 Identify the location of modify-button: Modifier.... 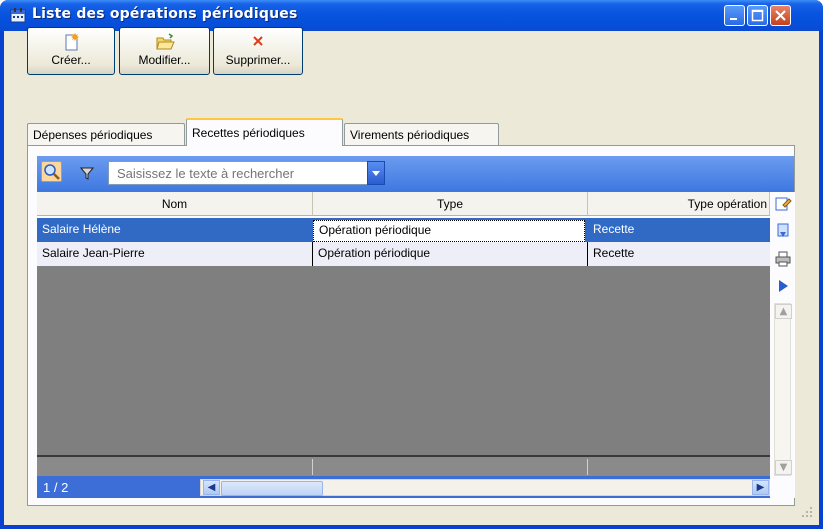
(164, 51).